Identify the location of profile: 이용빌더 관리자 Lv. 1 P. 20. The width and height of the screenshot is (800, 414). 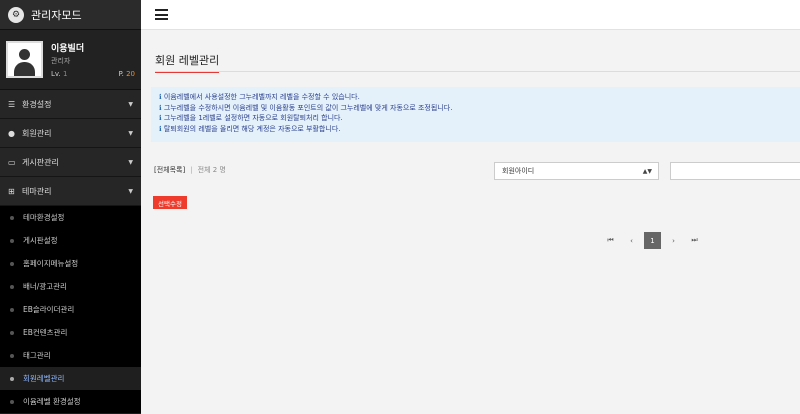
(70, 60).